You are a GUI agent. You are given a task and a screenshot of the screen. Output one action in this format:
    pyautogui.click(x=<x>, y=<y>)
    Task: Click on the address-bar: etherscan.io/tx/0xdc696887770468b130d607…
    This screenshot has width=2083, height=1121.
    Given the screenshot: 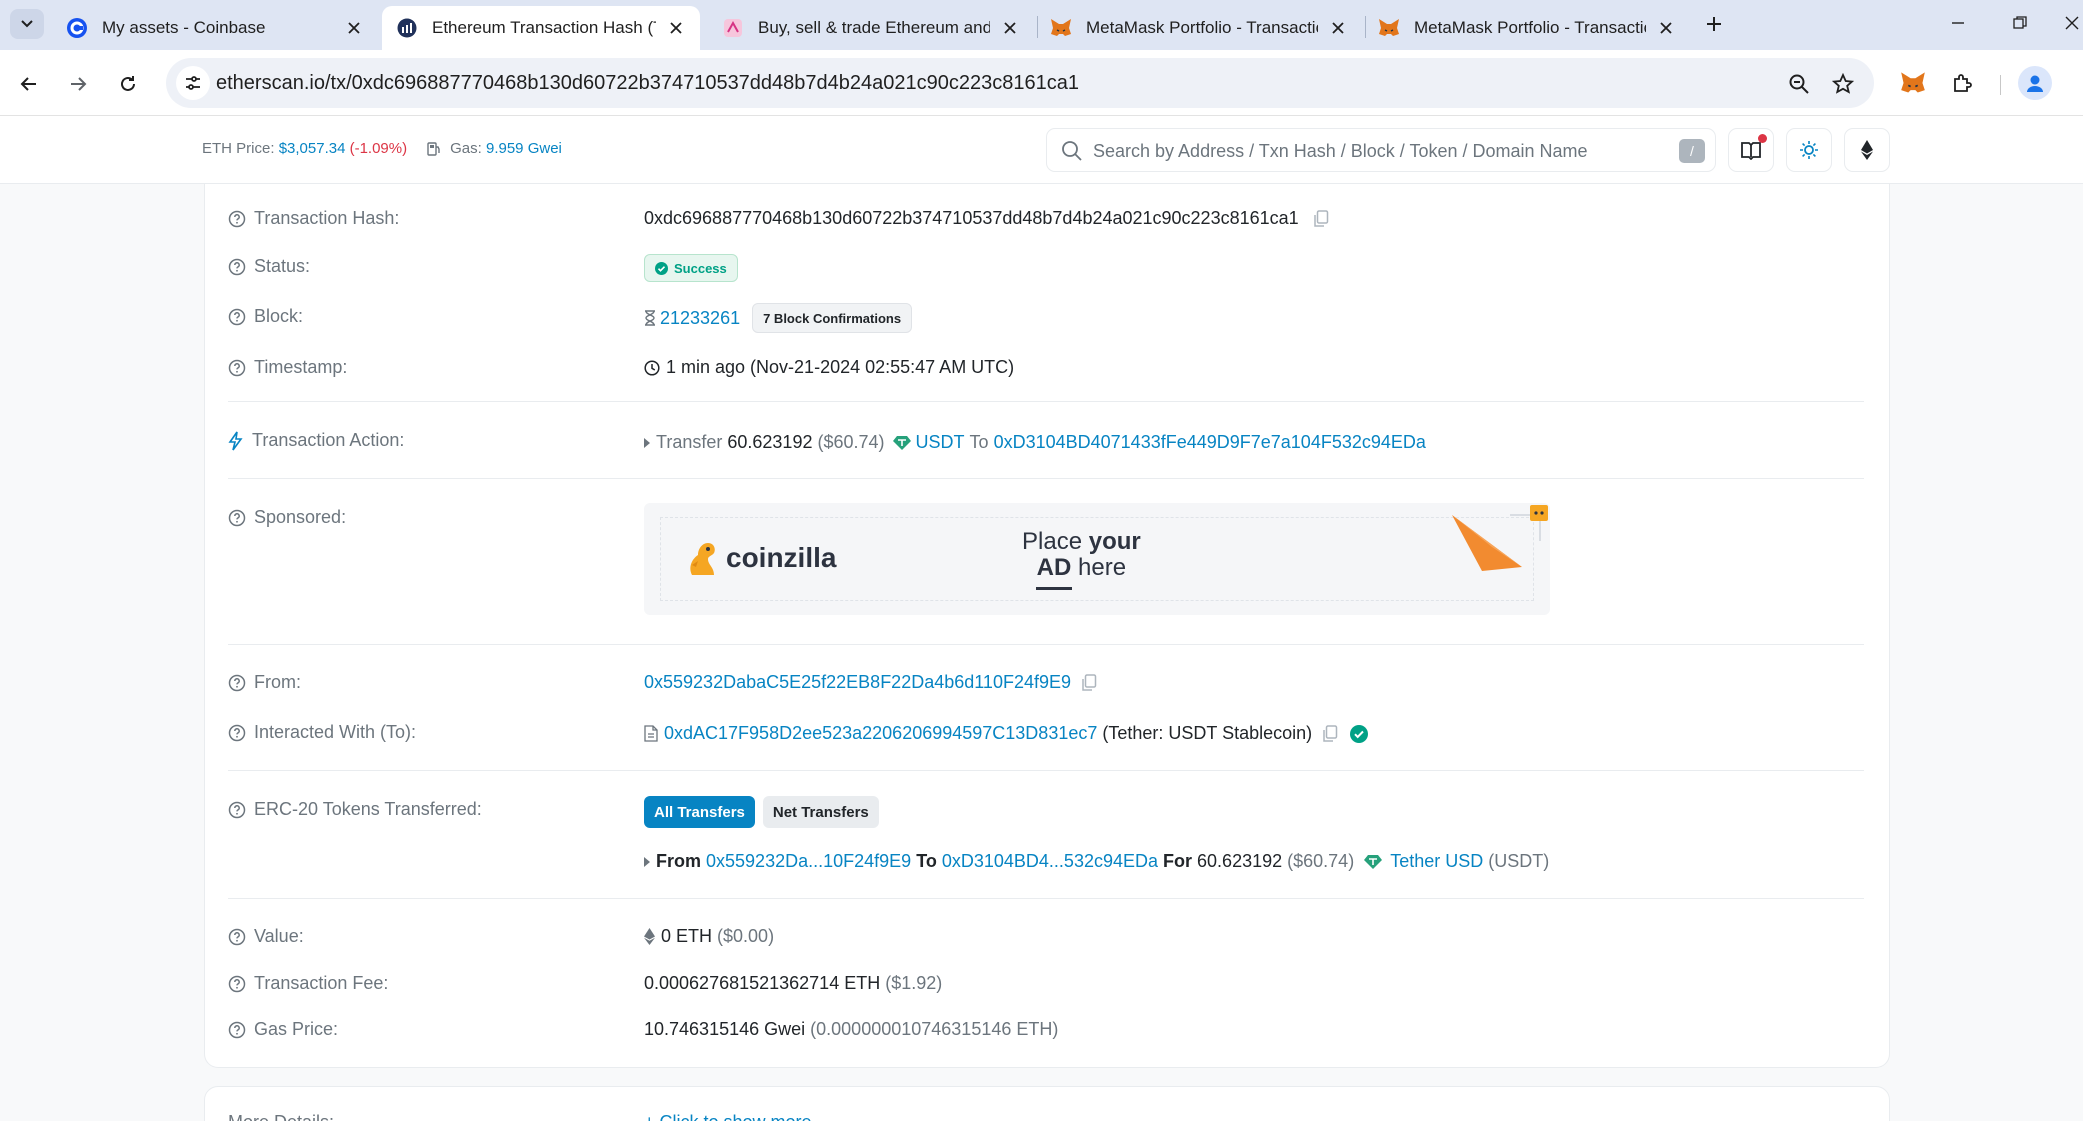 What is the action you would take?
    pyautogui.click(x=1020, y=83)
    